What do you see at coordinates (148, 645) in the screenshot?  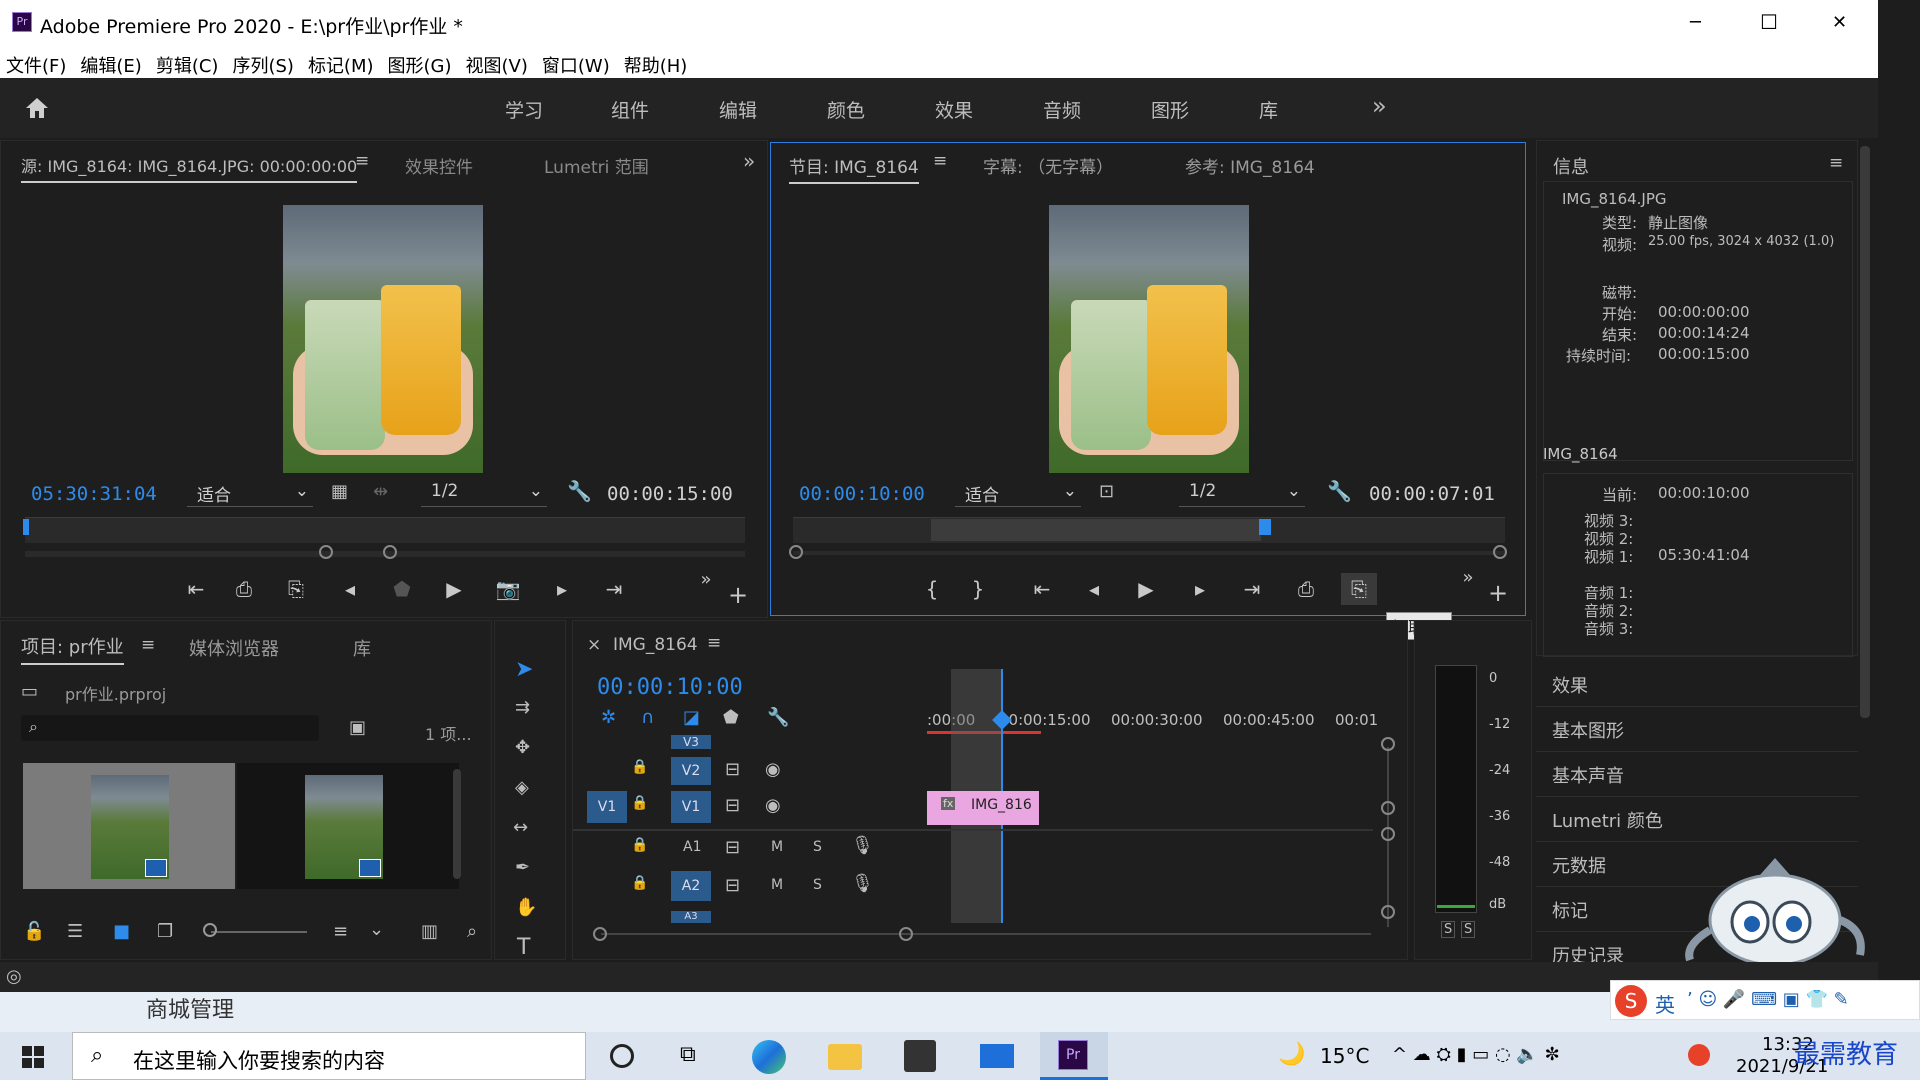 I see `project-menu-icon: ≡` at bounding box center [148, 645].